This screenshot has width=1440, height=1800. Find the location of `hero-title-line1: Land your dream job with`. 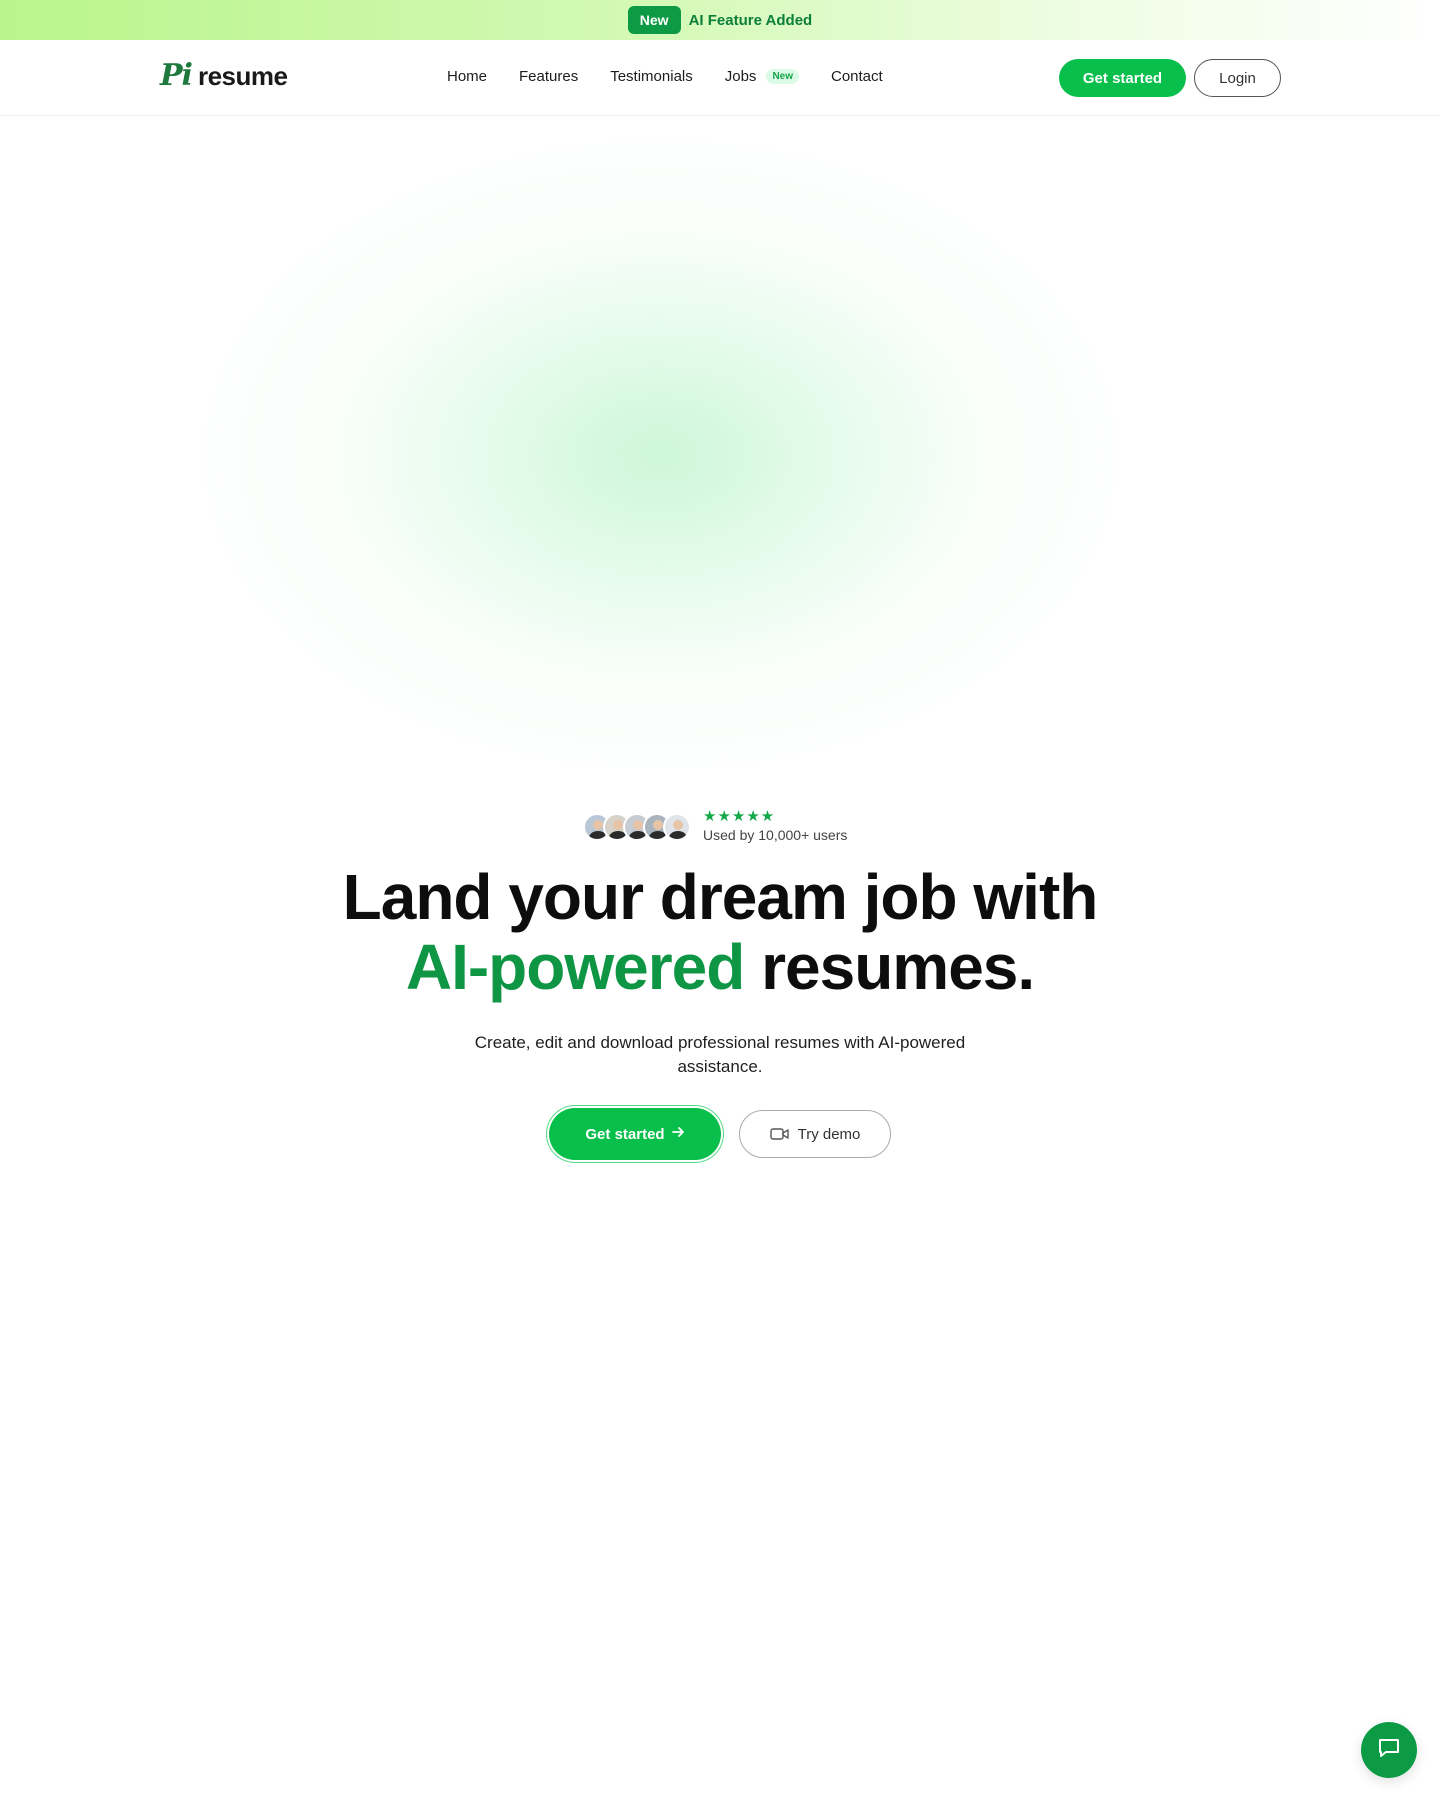

hero-title-line1: Land your dream job with is located at coordinates (720, 897).